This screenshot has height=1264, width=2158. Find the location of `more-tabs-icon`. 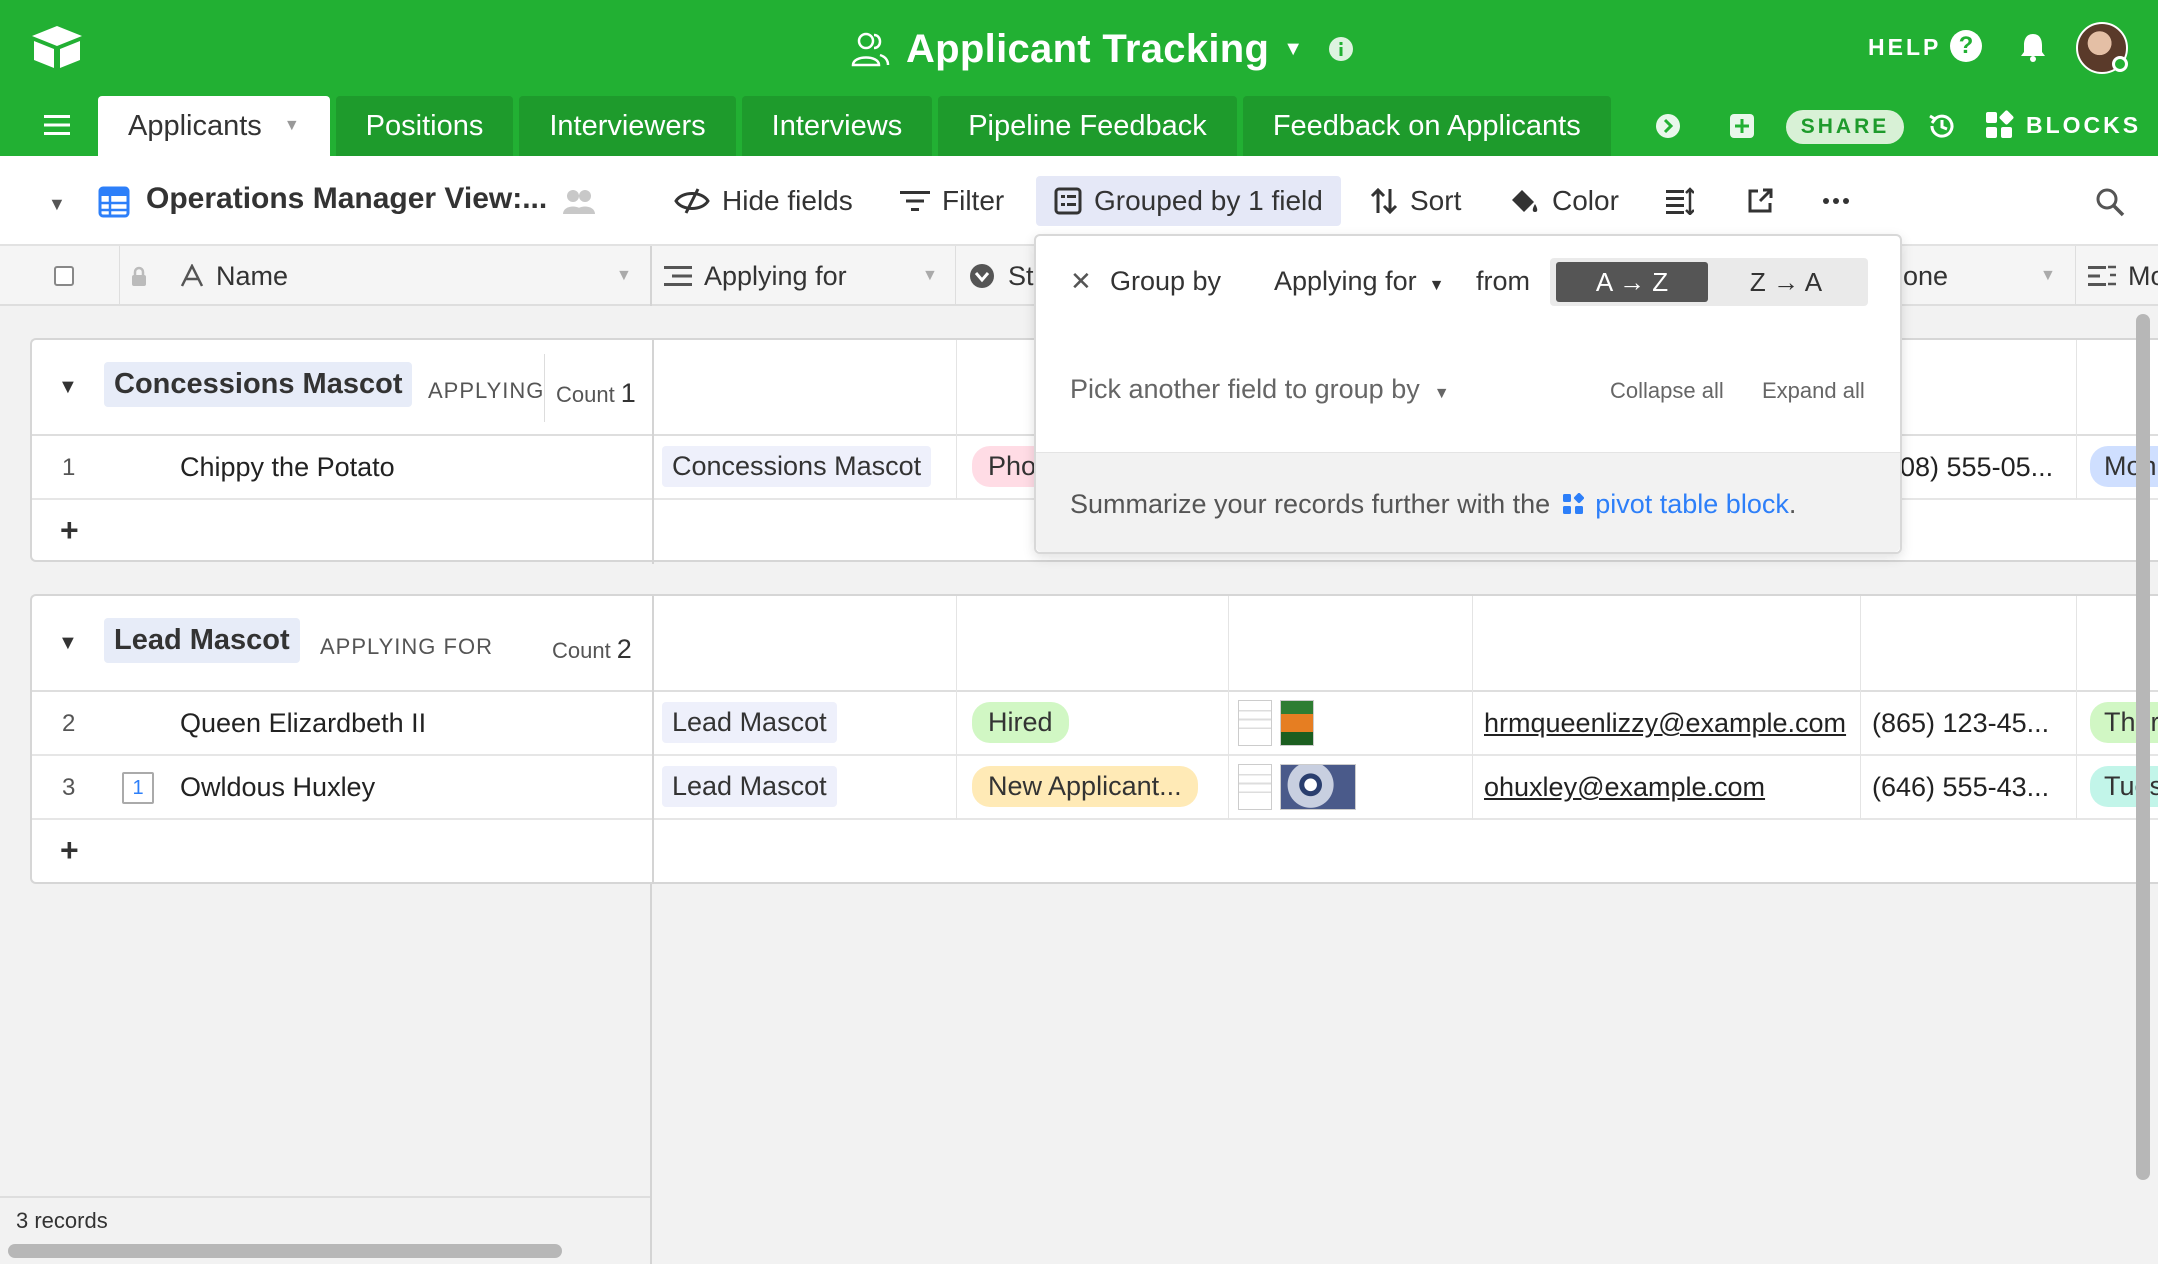

more-tabs-icon is located at coordinates (1668, 126).